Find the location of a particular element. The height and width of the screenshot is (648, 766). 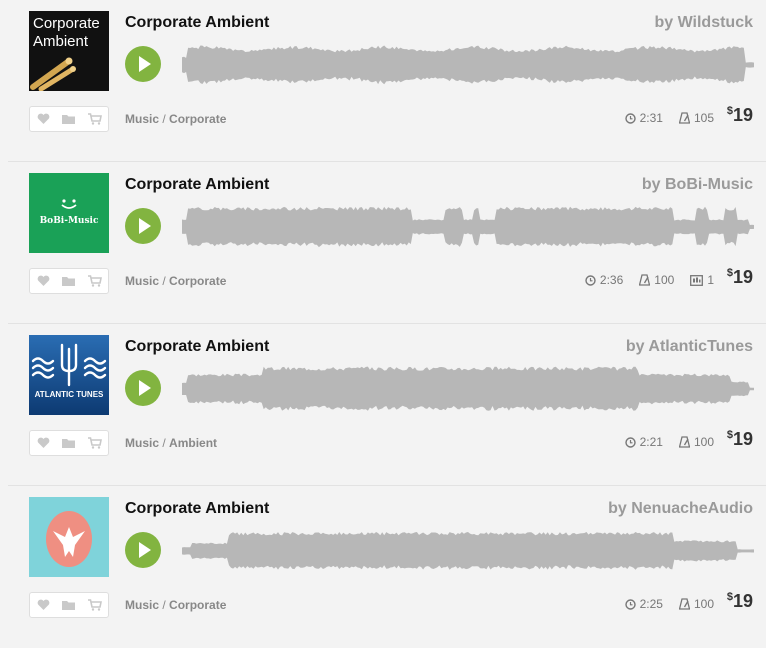

track-author: by NenuacheAudio is located at coordinates (680, 509).